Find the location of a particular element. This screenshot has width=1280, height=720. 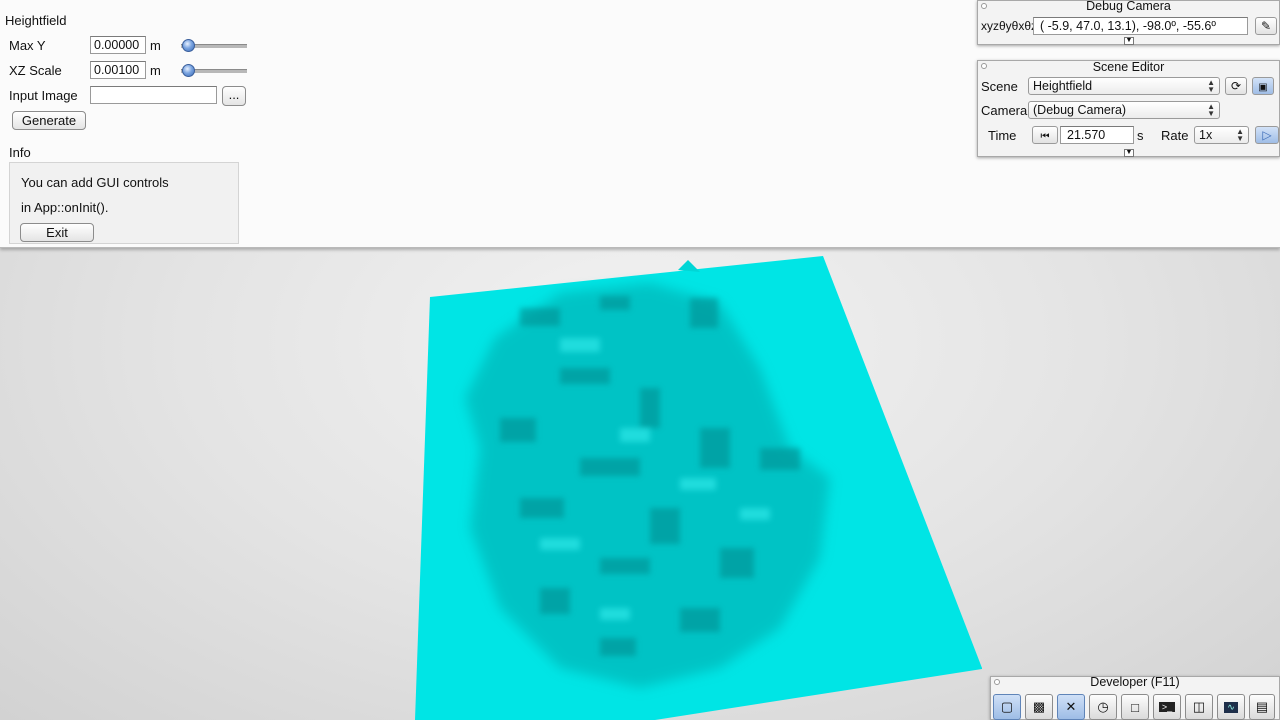

developer-log-button: ▤ is located at coordinates (1262, 707).